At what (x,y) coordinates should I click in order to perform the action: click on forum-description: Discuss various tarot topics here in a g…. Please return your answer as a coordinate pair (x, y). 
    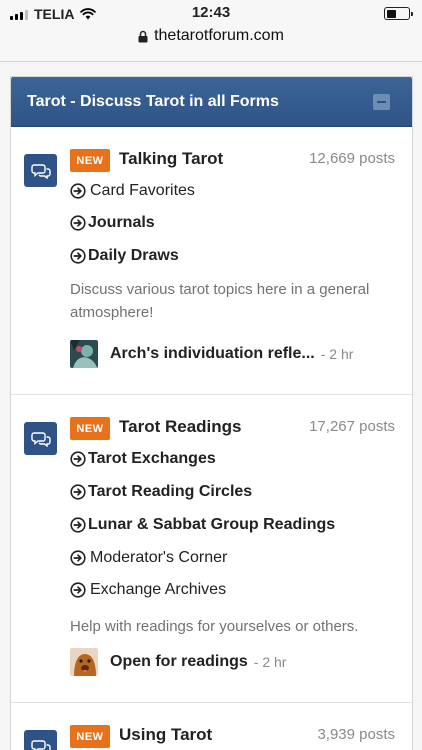
    Looking at the image, I should click on (220, 301).